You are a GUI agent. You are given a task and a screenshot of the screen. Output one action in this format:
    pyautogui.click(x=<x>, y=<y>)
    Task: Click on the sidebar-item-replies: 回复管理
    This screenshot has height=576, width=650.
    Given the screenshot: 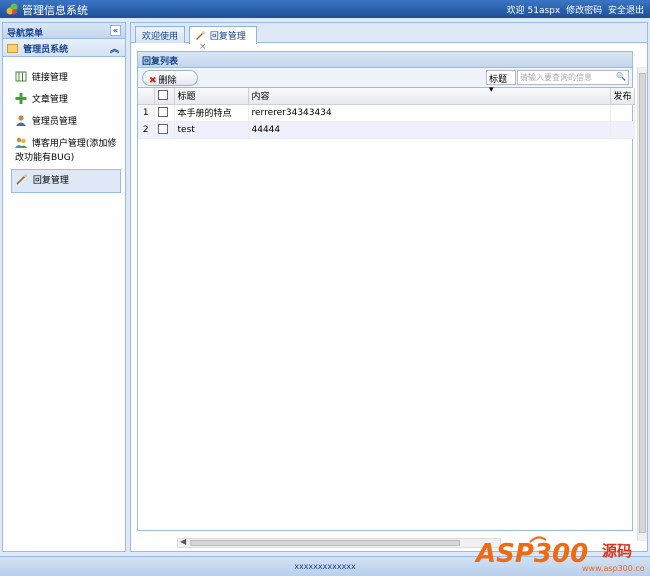 What is the action you would take?
    pyautogui.click(x=66, y=181)
    